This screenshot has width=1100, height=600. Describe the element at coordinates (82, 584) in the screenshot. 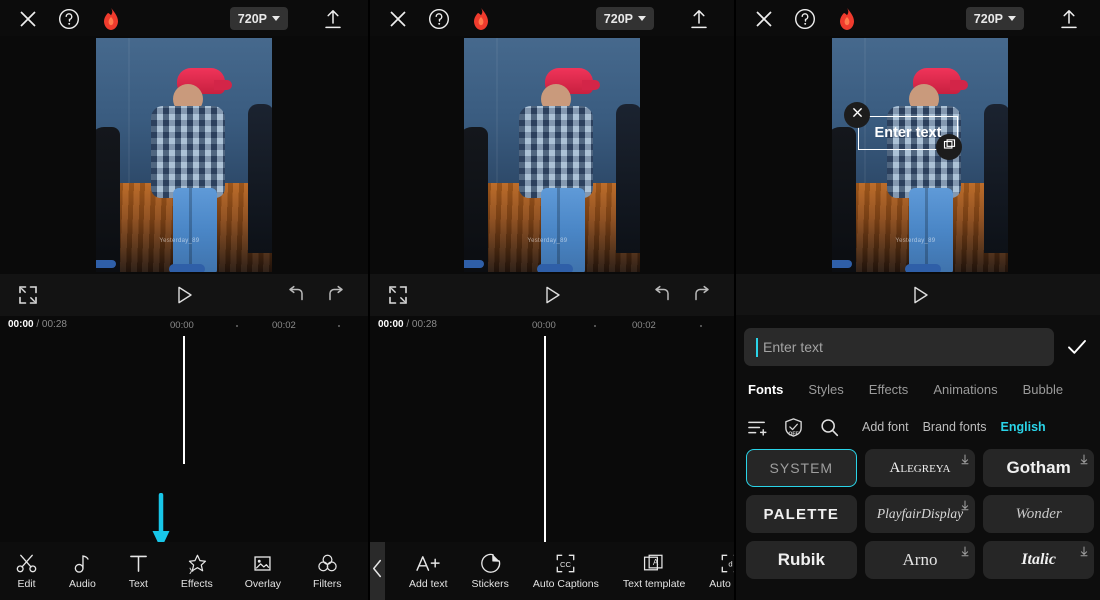

I see `tool-label: Audio` at that location.